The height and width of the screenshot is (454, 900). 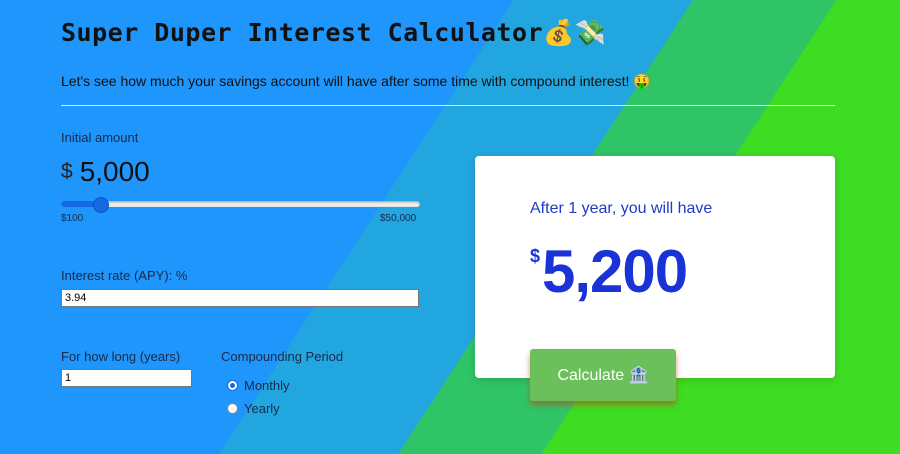 I want to click on slider-fill, so click(x=79, y=204).